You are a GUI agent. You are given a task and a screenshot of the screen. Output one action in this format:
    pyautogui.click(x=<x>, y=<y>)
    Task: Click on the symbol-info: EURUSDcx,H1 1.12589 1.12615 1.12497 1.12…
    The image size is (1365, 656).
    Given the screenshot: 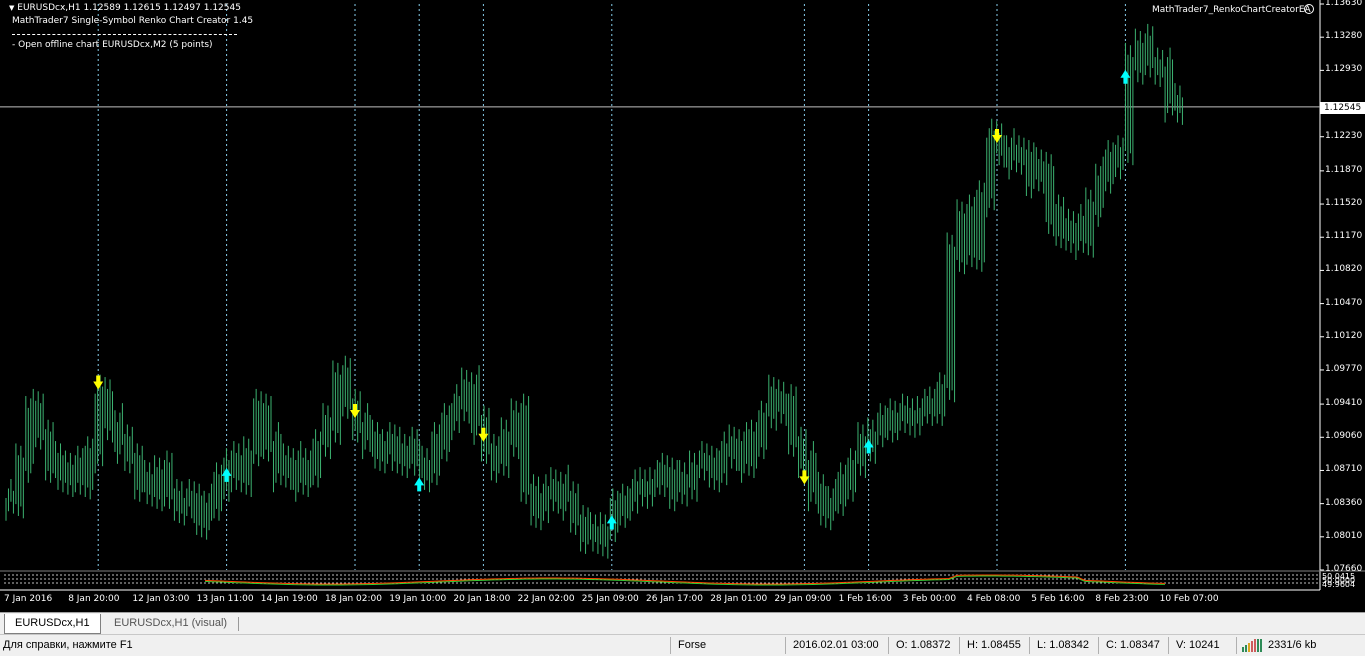 What is the action you would take?
    pyautogui.click(x=129, y=8)
    